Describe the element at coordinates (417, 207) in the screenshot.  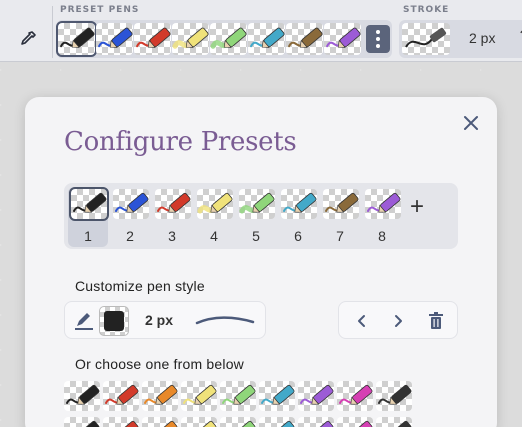
I see `add-preset-button: +` at that location.